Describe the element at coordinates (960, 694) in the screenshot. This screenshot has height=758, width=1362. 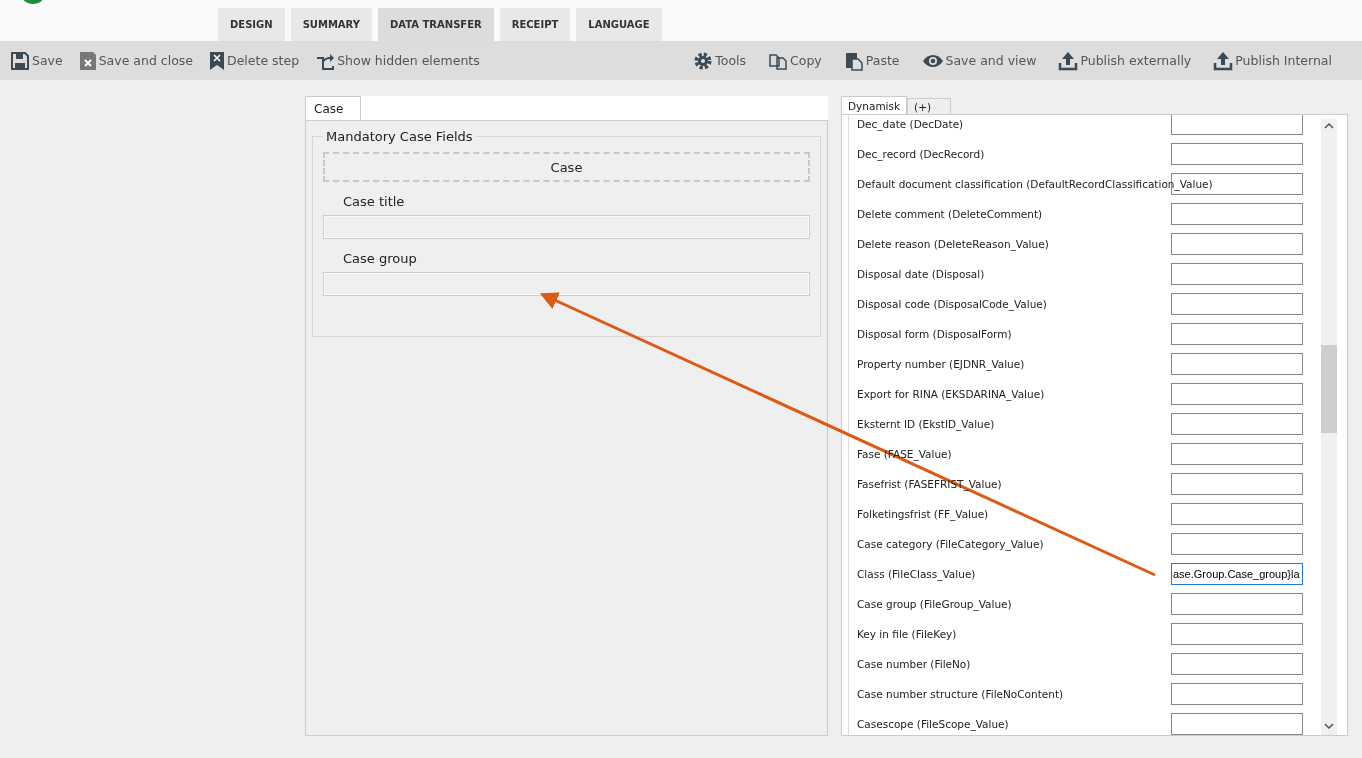
I see `field-label: Case number structure (FileNoContent)` at that location.